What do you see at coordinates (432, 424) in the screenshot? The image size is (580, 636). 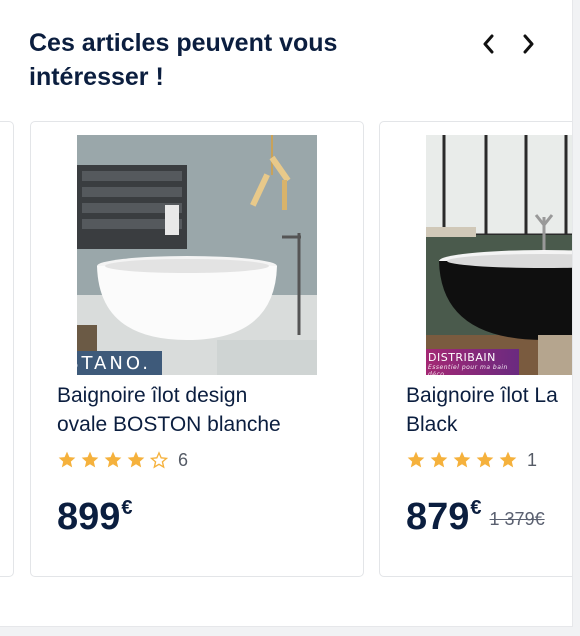 I see `product-name-line: Black` at bounding box center [432, 424].